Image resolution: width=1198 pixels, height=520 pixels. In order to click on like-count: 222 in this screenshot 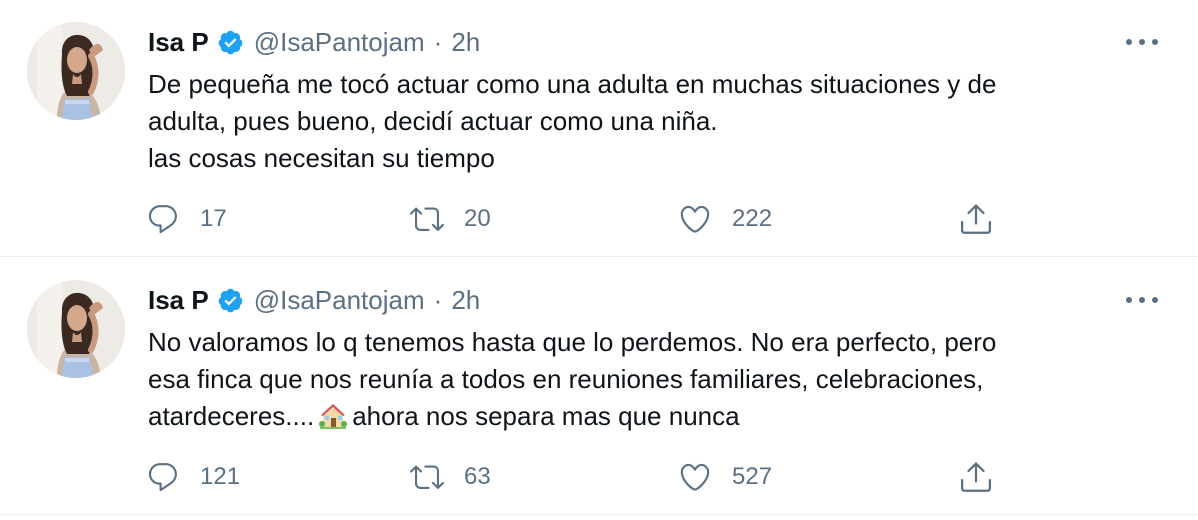, I will do `click(752, 218)`.